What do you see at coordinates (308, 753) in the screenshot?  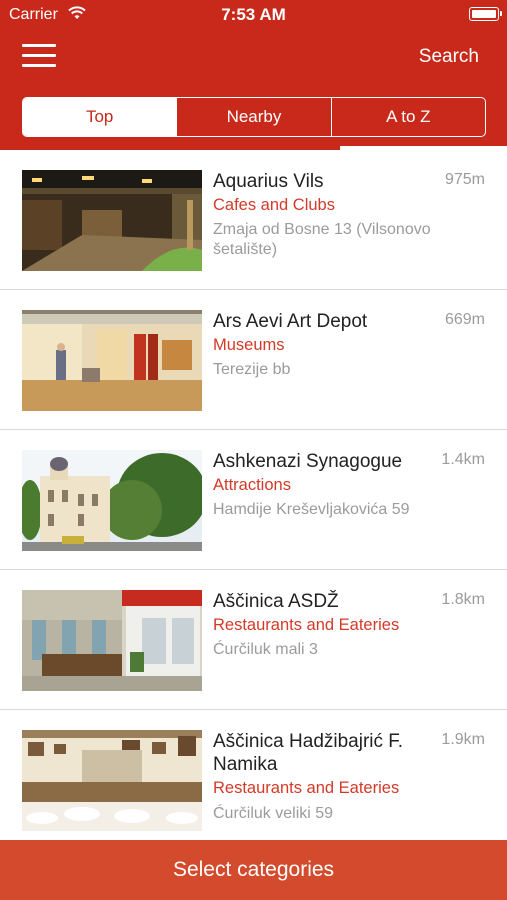 I see `place-name: Aščinica Hadžibajrić F. Namika` at bounding box center [308, 753].